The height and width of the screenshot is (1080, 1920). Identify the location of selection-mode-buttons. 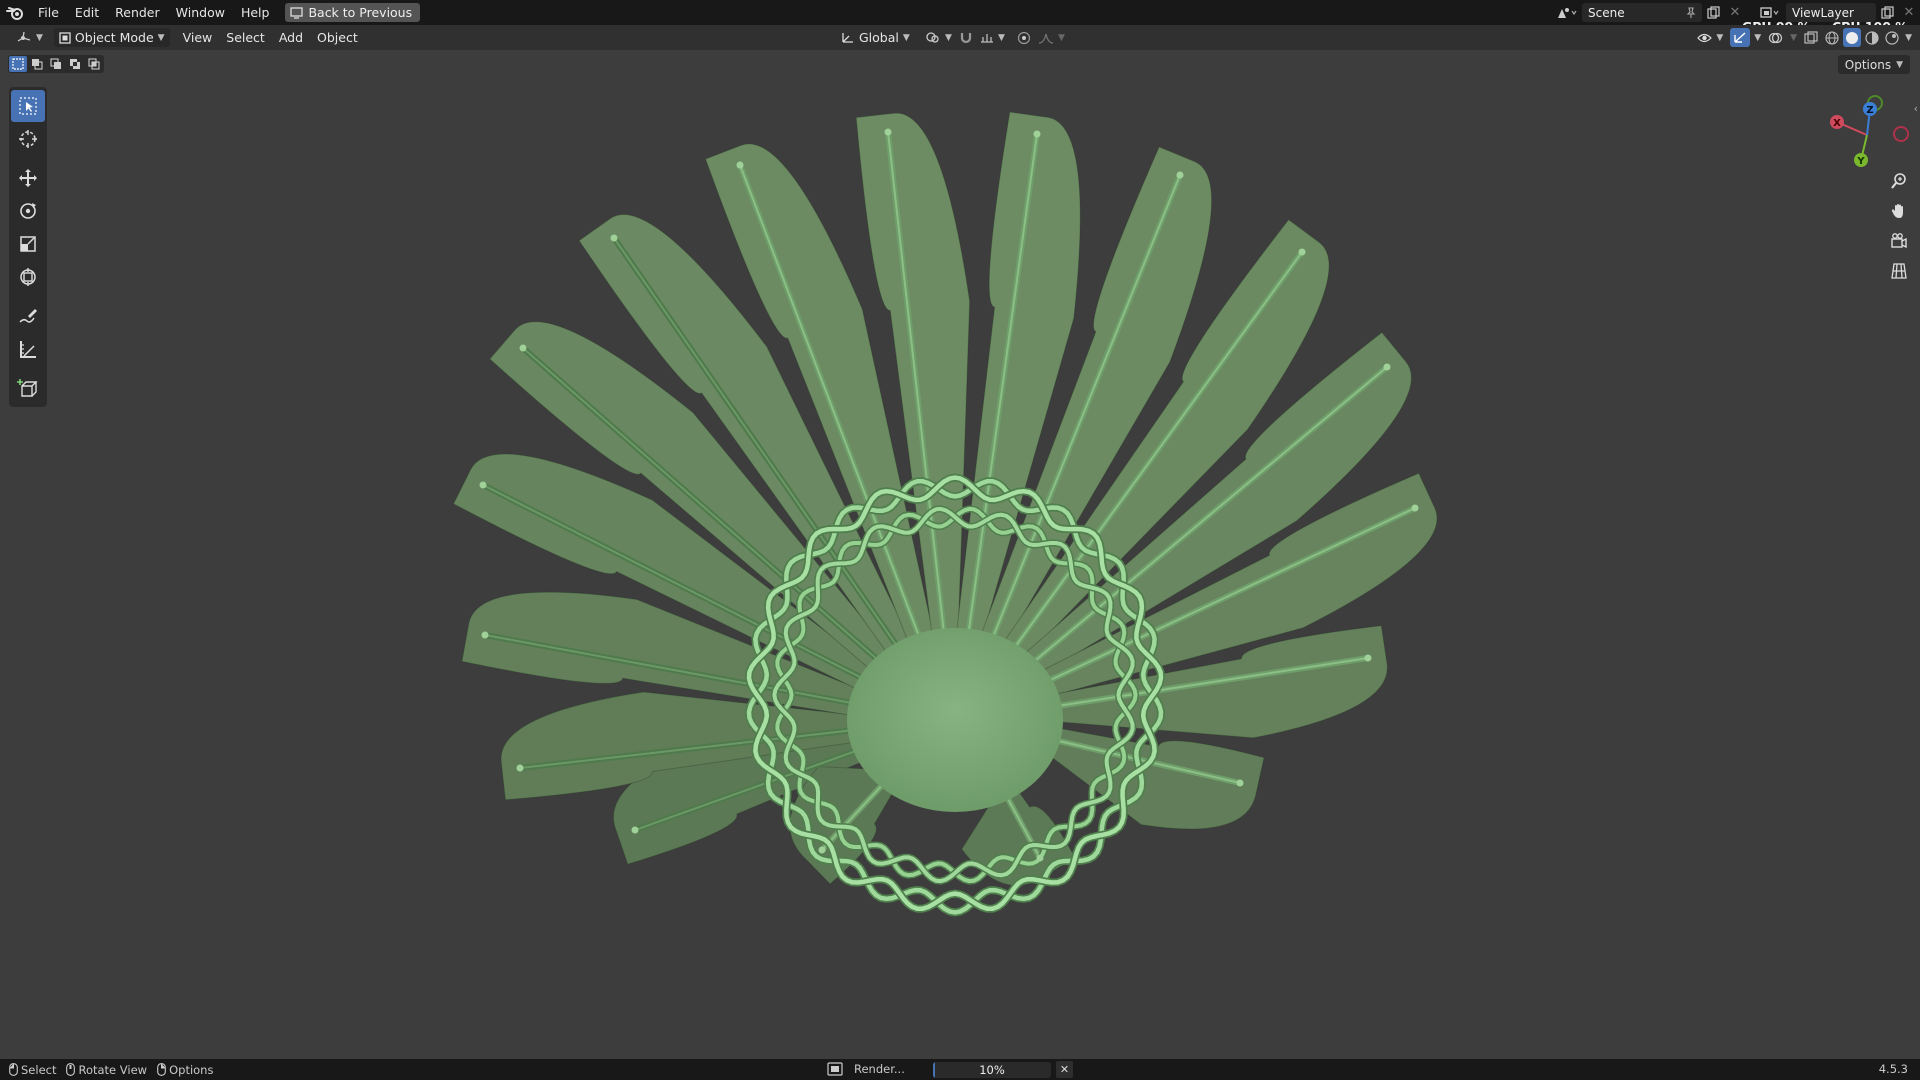
(56, 64).